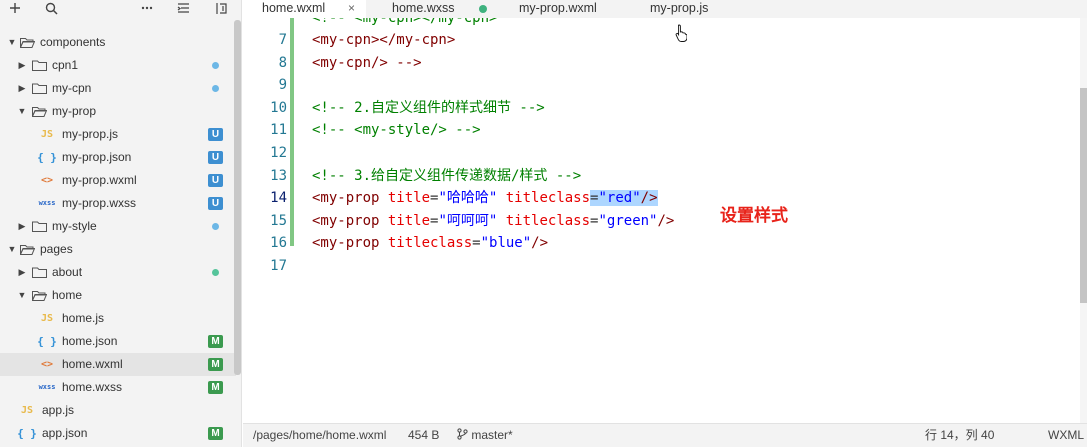  I want to click on tree-file: { } home.json M, so click(118, 341).